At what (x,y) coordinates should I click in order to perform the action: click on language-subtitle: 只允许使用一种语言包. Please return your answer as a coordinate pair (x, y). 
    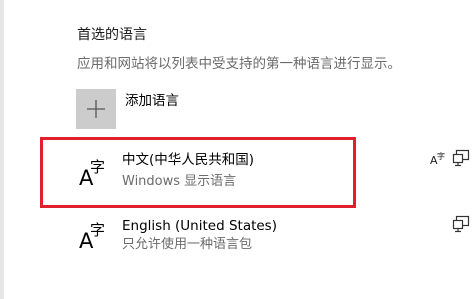
    Looking at the image, I should click on (187, 244).